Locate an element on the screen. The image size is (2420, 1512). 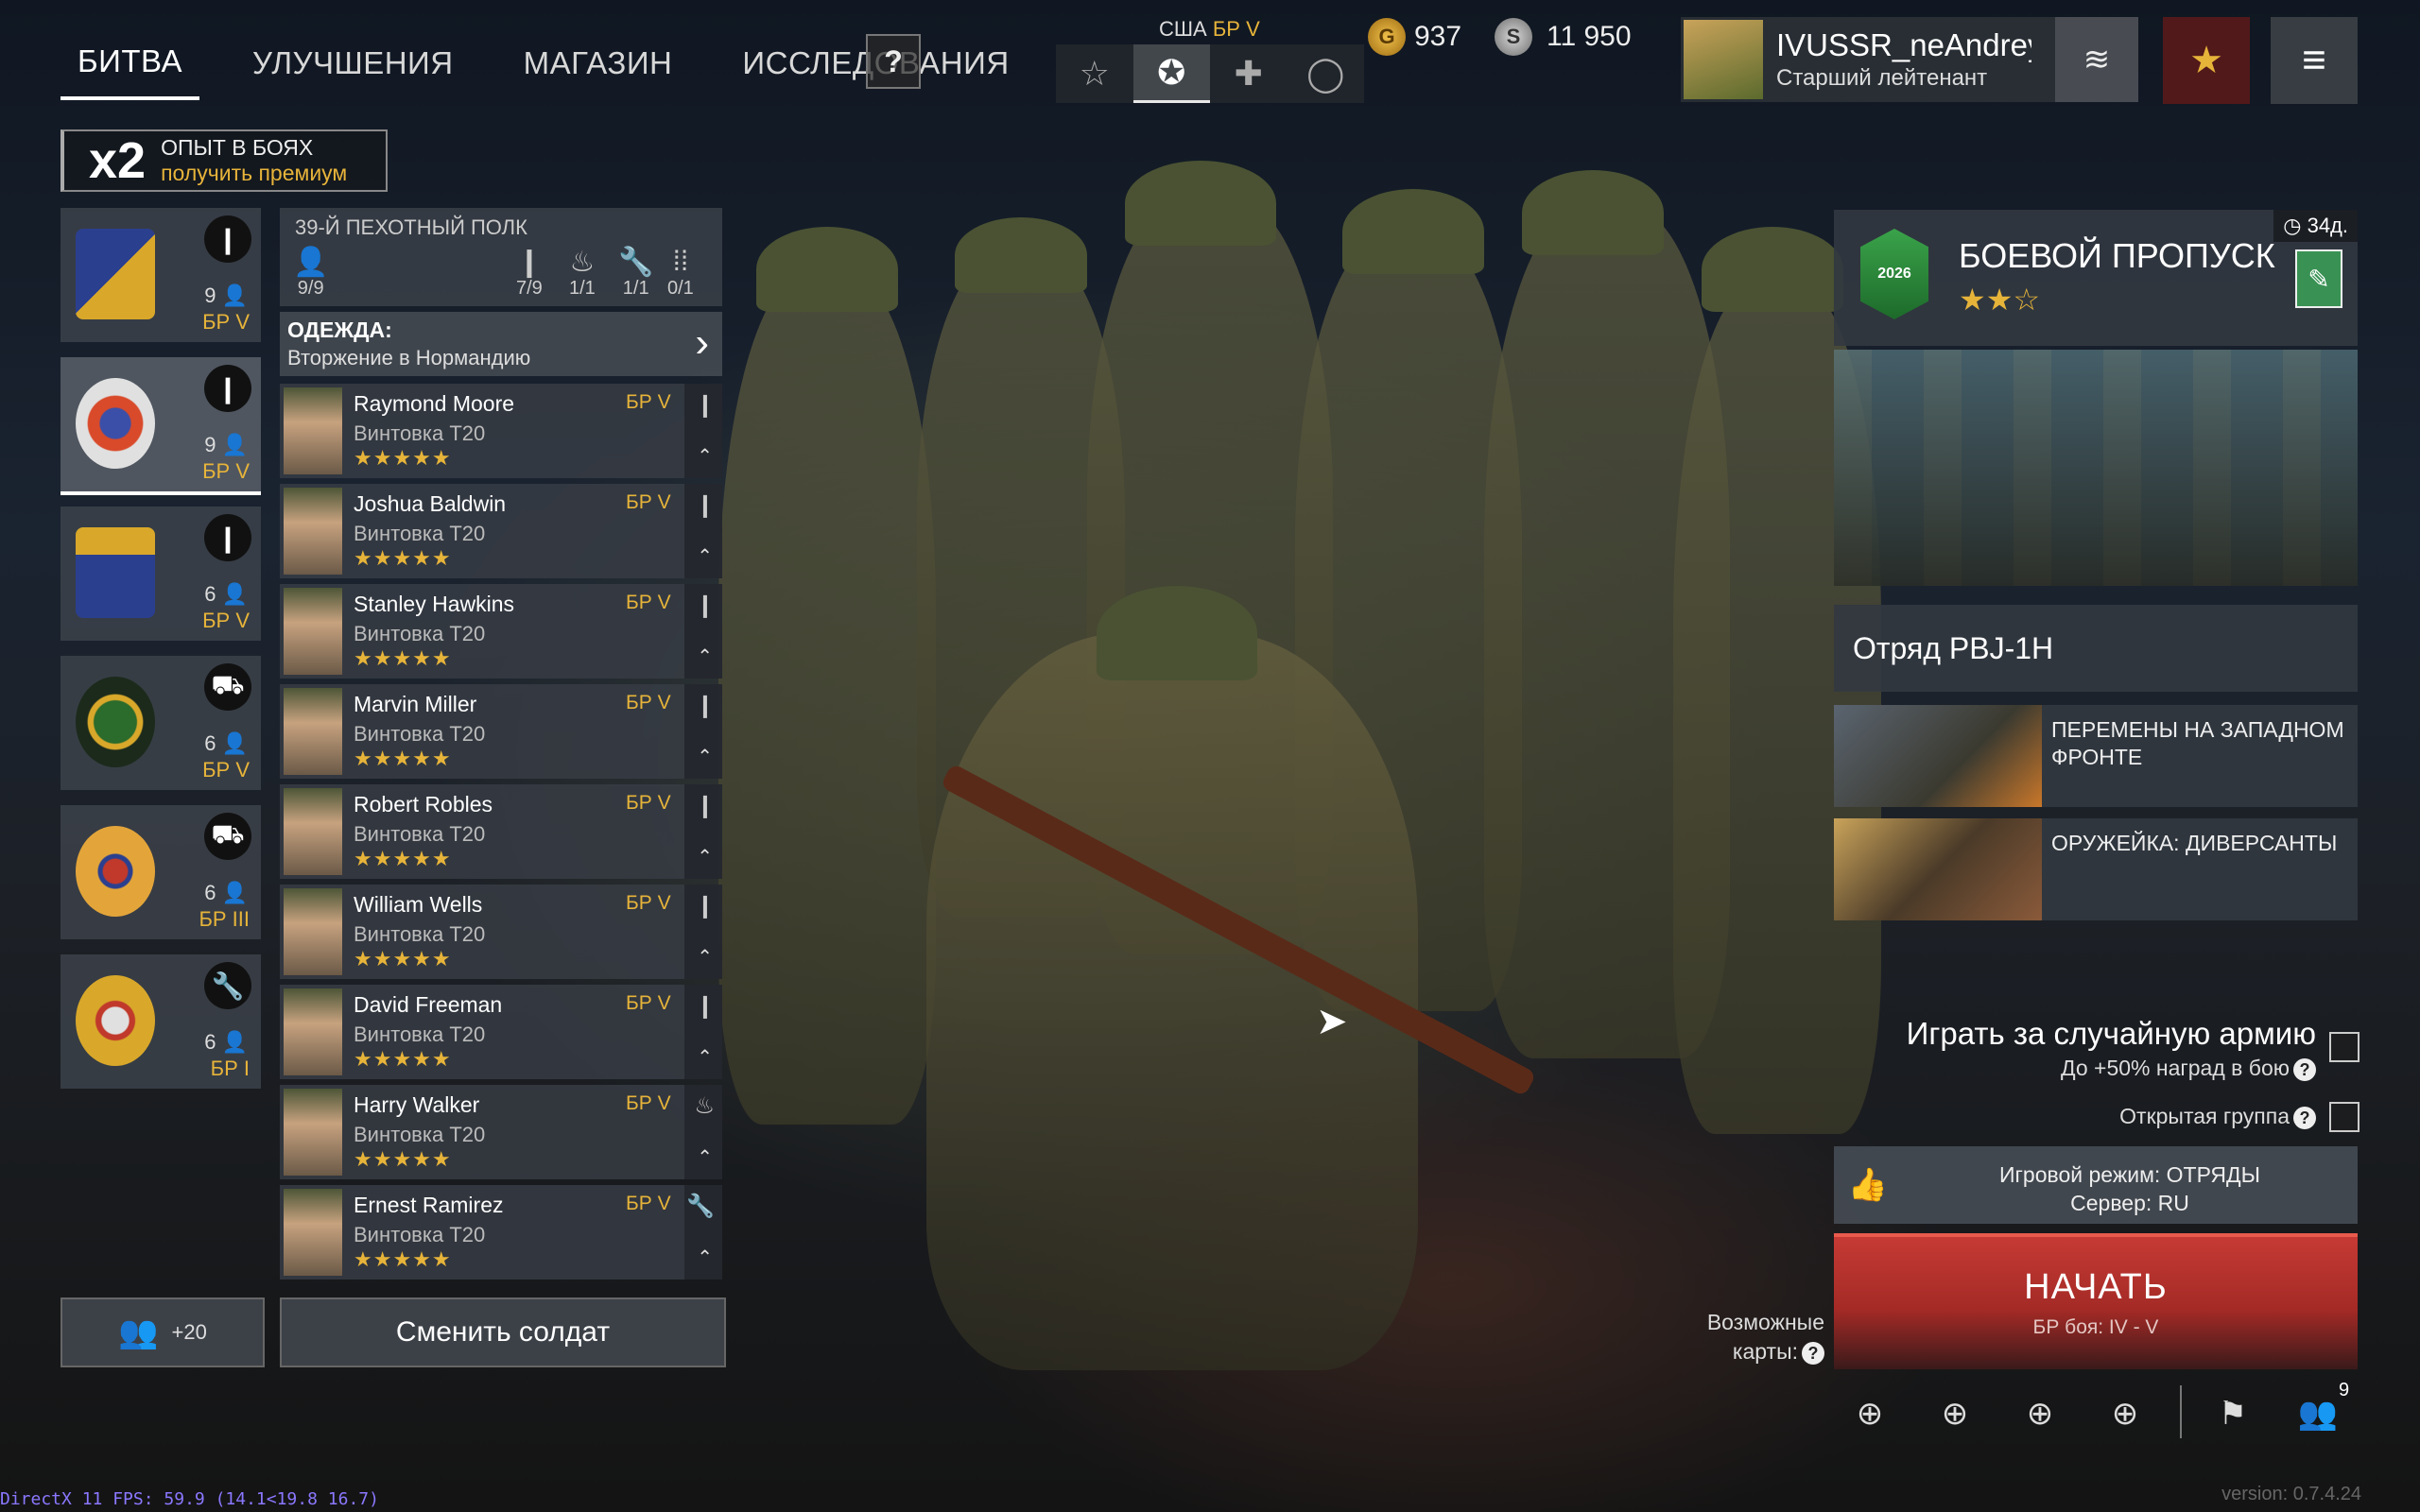
soldier-row: Marvin Miller Винтовка Т20 ★★★★★ БР V ❙ ⌃ is located at coordinates (501, 731).